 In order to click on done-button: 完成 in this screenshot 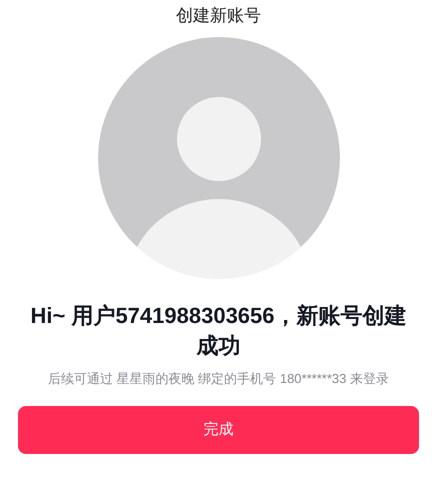, I will do `click(218, 430)`.